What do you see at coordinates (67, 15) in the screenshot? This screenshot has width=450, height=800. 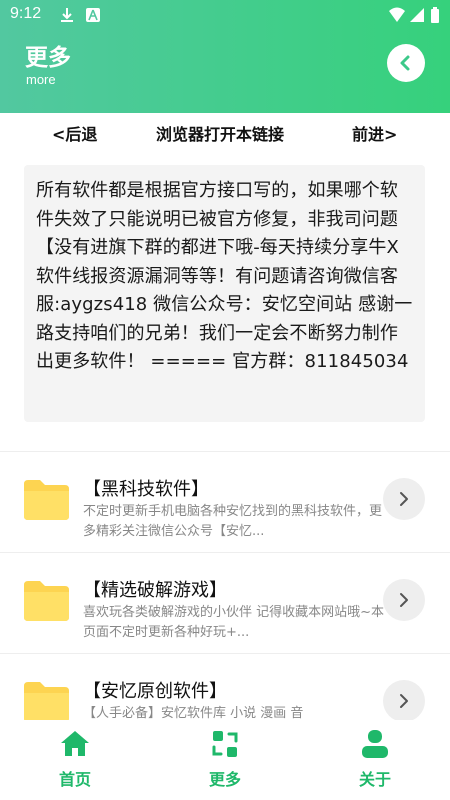 I see `download-icon` at bounding box center [67, 15].